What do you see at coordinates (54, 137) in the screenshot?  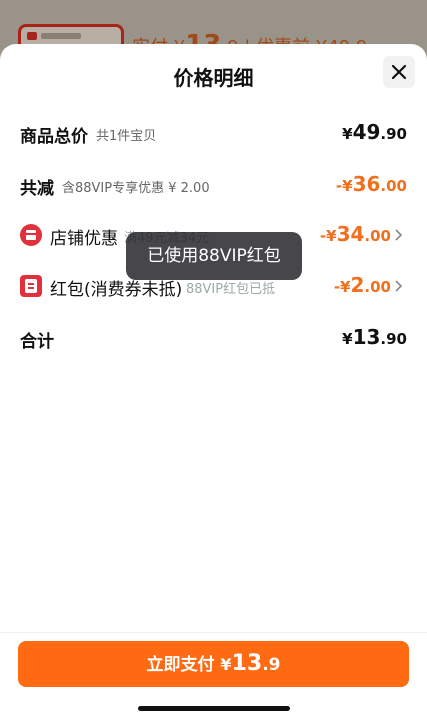 I see `total-price-label: 商品总价` at bounding box center [54, 137].